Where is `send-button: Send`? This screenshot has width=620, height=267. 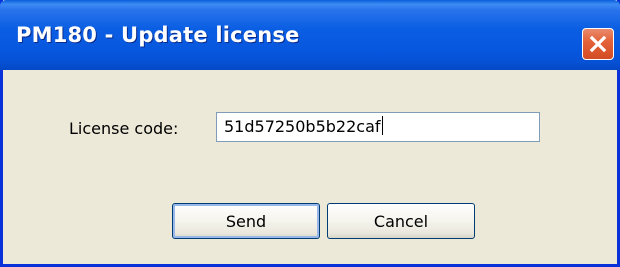
send-button: Send is located at coordinates (246, 221).